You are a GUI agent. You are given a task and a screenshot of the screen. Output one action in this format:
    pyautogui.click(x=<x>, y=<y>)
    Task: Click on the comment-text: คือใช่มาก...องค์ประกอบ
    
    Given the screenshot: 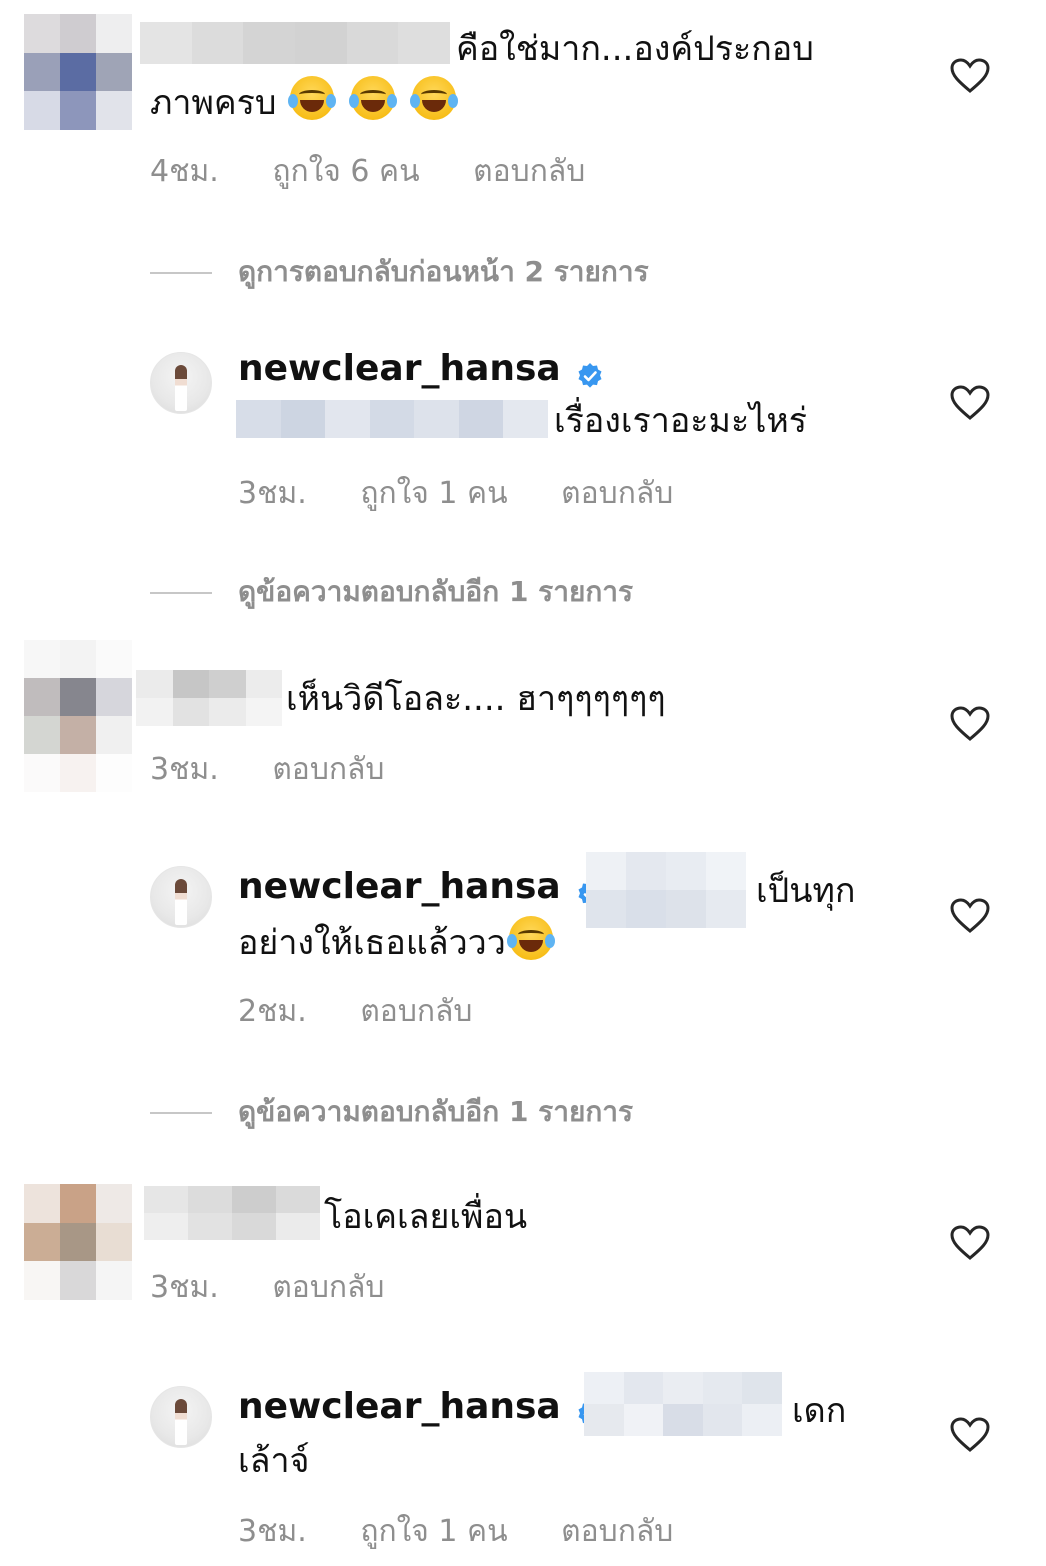 What is the action you would take?
    pyautogui.click(x=635, y=49)
    